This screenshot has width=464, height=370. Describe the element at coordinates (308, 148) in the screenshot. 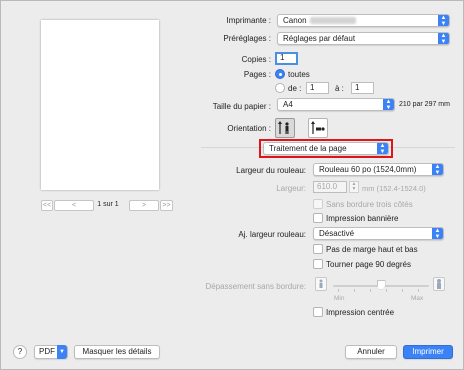

I see `section-menu-value: Traitement de la page` at that location.